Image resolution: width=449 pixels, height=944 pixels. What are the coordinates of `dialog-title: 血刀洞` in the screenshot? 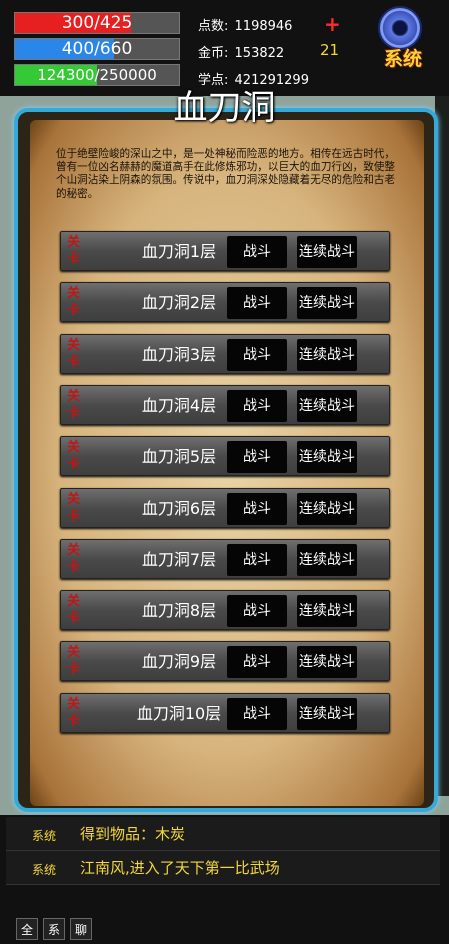 It's located at (224, 108).